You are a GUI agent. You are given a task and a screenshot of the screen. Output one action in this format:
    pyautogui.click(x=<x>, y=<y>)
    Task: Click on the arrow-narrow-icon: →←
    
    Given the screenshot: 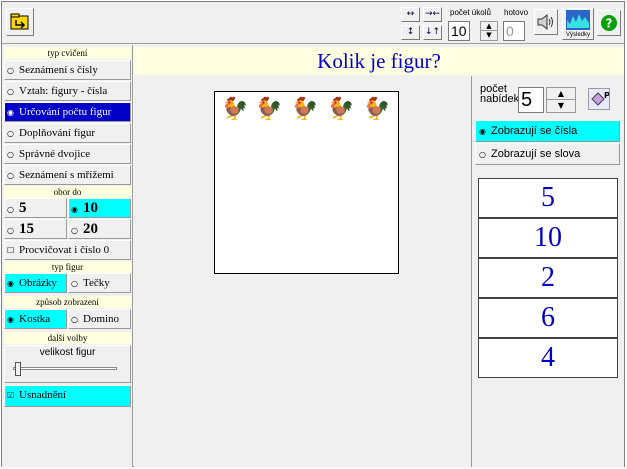 What is the action you would take?
    pyautogui.click(x=432, y=14)
    